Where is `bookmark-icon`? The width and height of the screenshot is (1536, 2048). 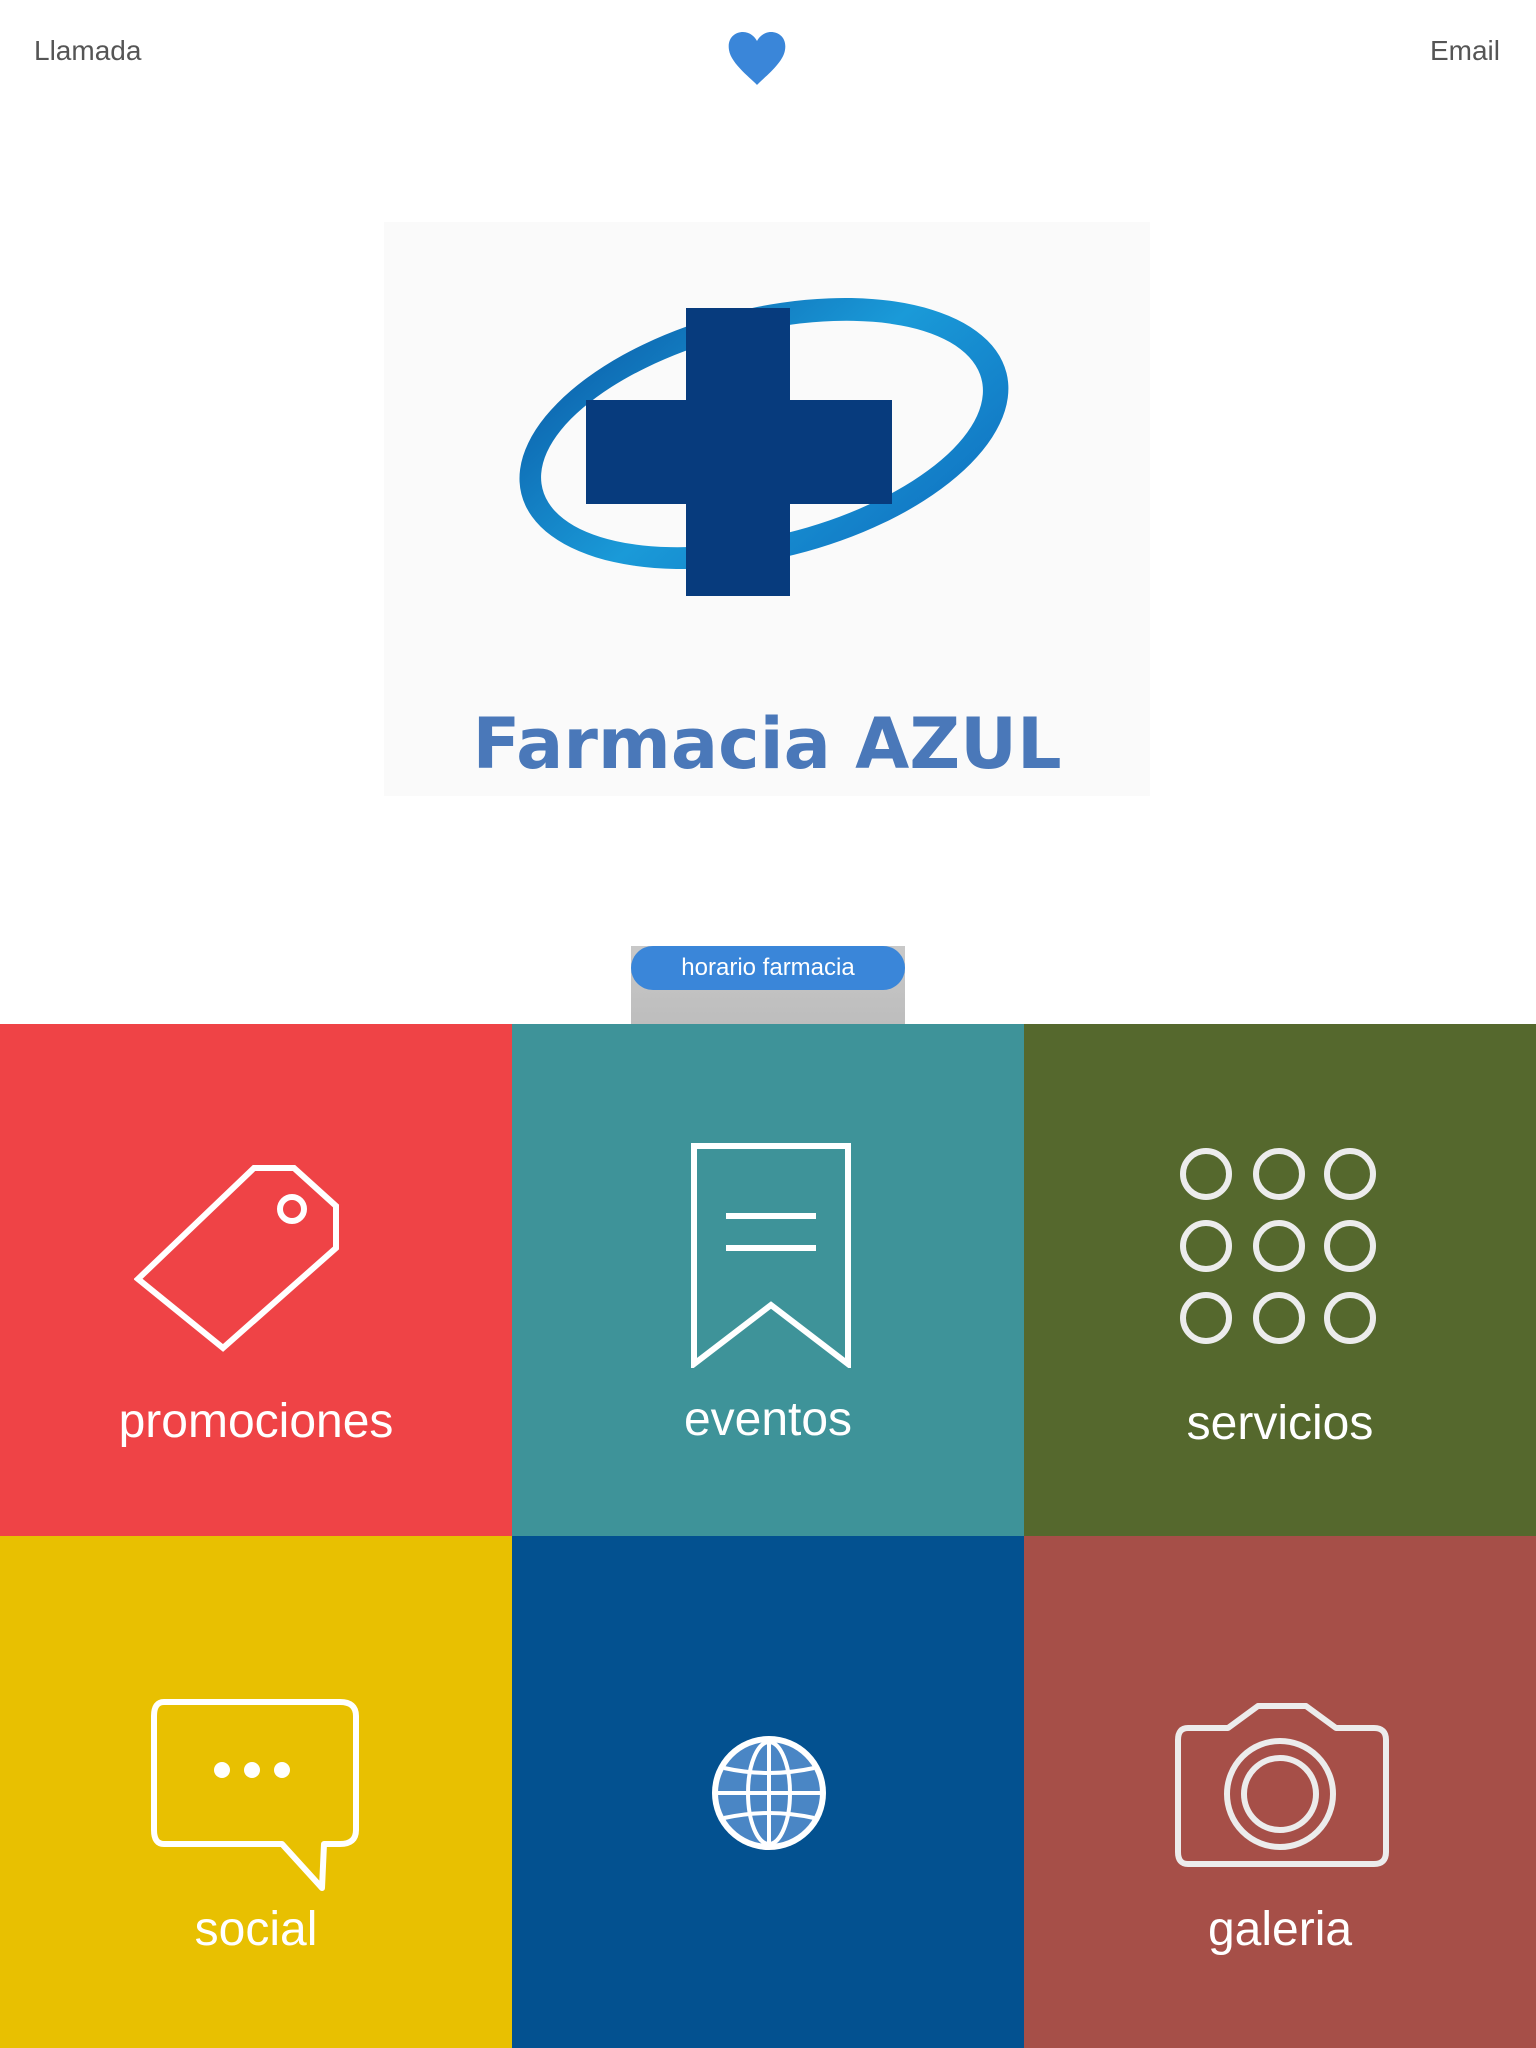
bookmark-icon is located at coordinates (771, 1255).